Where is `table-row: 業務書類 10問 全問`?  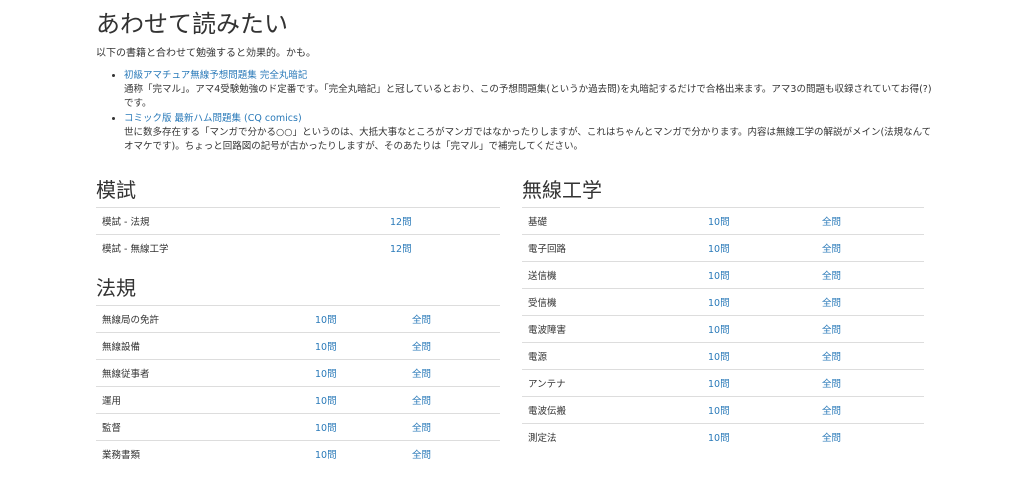
table-row: 業務書類 10問 全問 is located at coordinates (298, 453).